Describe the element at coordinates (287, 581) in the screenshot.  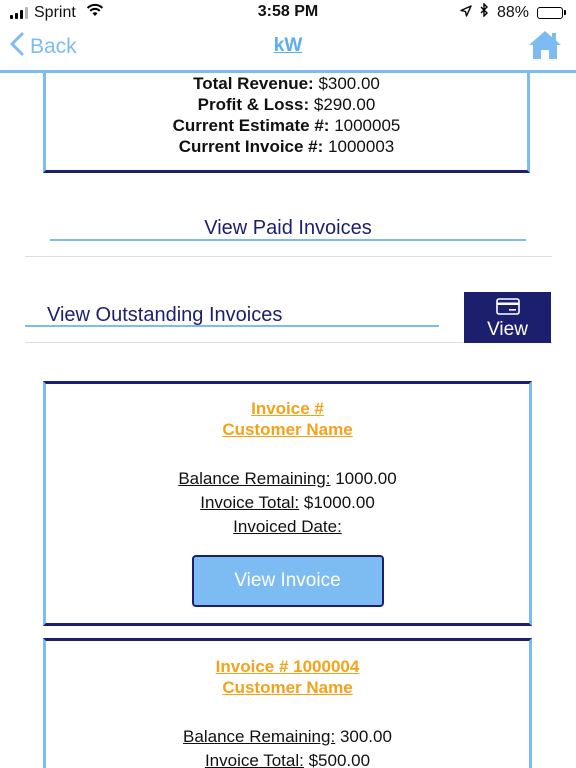
I see `view-invoice-button: View Invoice` at that location.